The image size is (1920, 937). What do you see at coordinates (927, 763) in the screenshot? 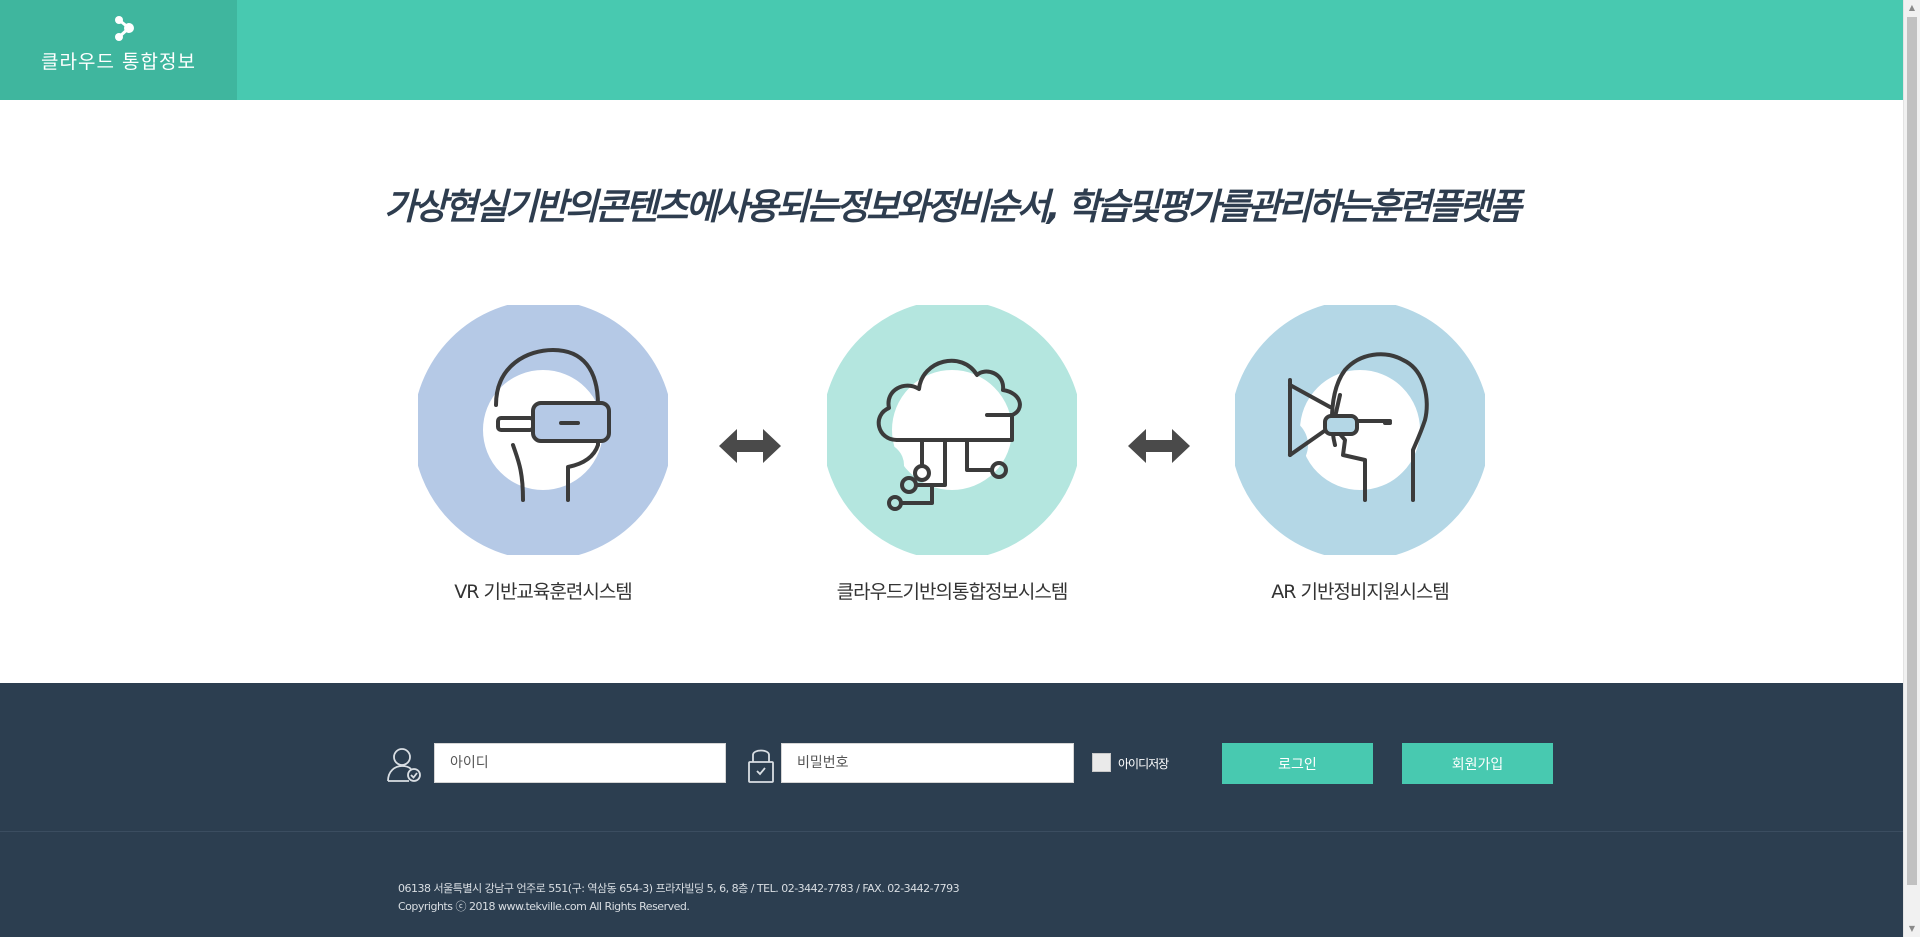
I see `password-input` at bounding box center [927, 763].